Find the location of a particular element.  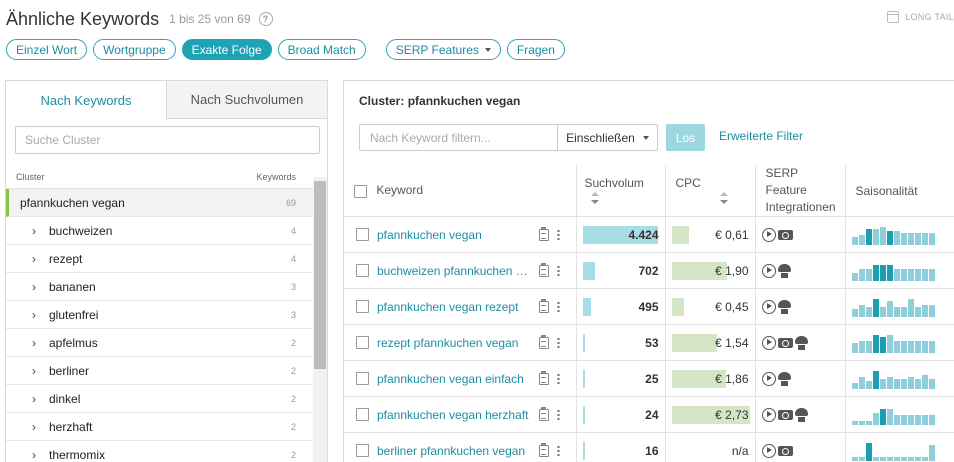

keyword-link: pfannkuchen vegan is located at coordinates (453, 235).